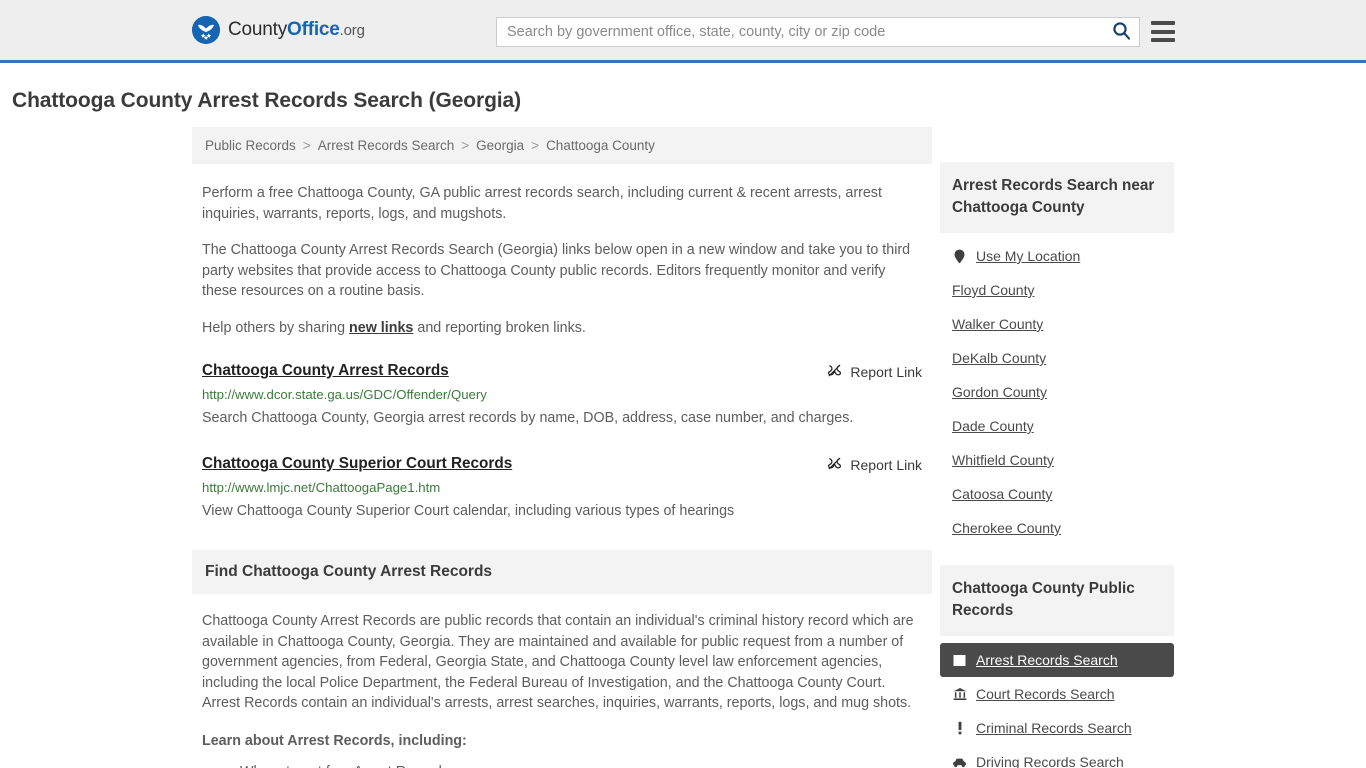 The image size is (1366, 768). What do you see at coordinates (499, 327) in the screenshot?
I see `intro-p3-after: and reporting broken links.` at bounding box center [499, 327].